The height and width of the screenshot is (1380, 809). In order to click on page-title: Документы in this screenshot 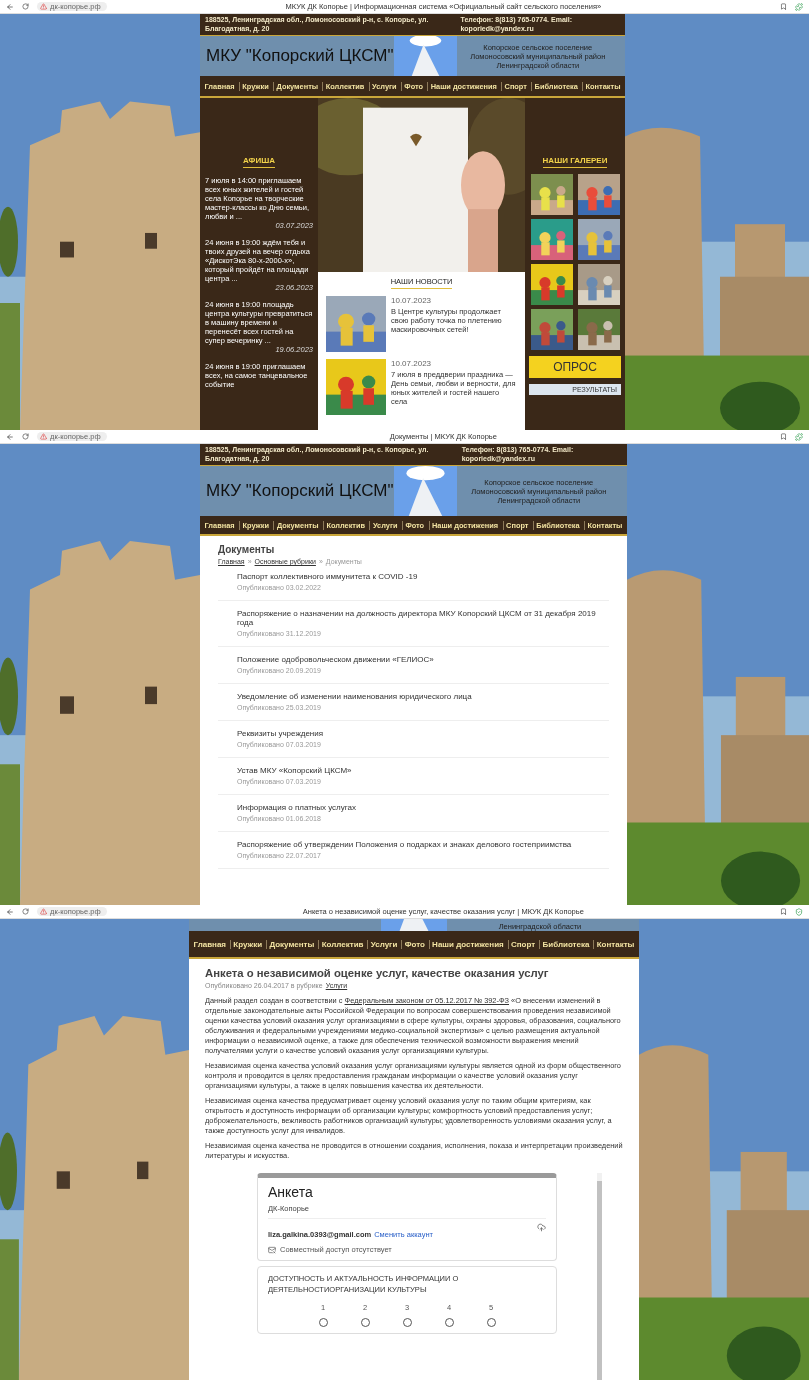, I will do `click(247, 549)`.